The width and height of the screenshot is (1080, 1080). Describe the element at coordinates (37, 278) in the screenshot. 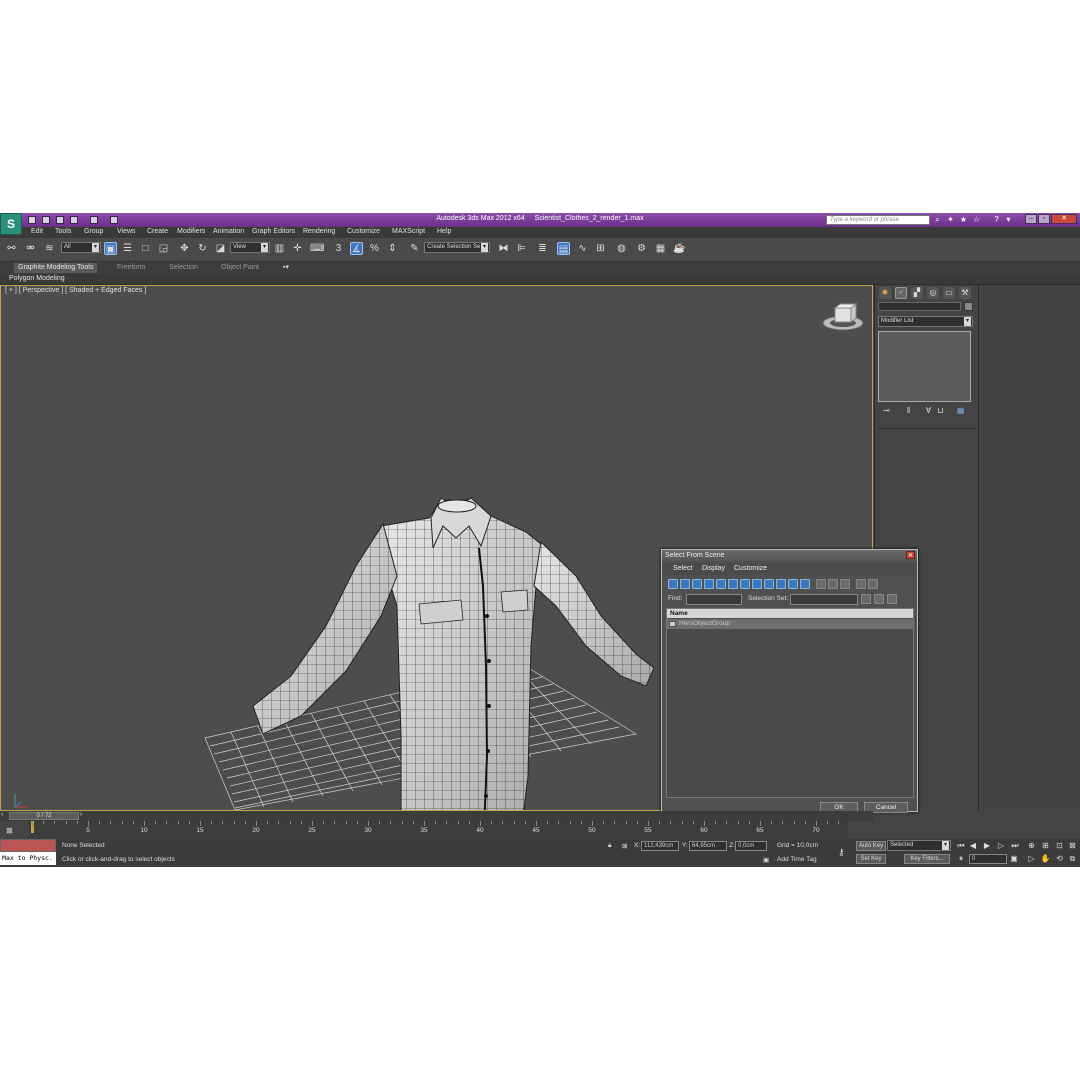

I see `polygon-modeling-panel: Polygon Modeling` at that location.